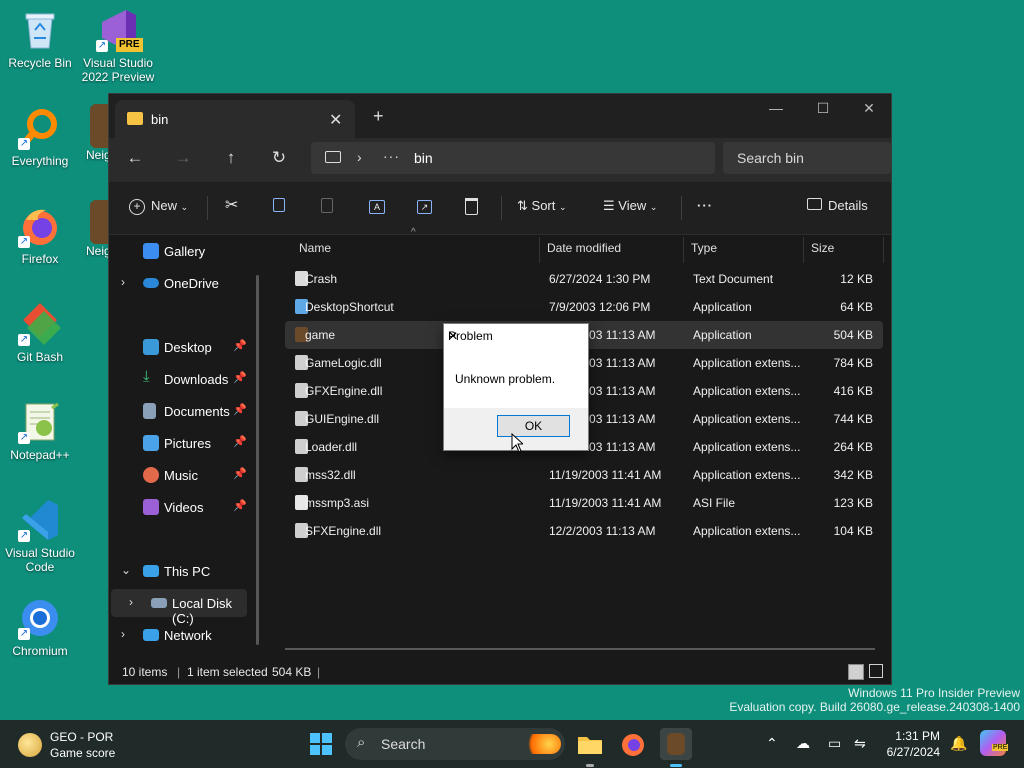 This screenshot has height=768, width=1024. I want to click on clock: 1:31 PM 6/27/2024, so click(912, 744).